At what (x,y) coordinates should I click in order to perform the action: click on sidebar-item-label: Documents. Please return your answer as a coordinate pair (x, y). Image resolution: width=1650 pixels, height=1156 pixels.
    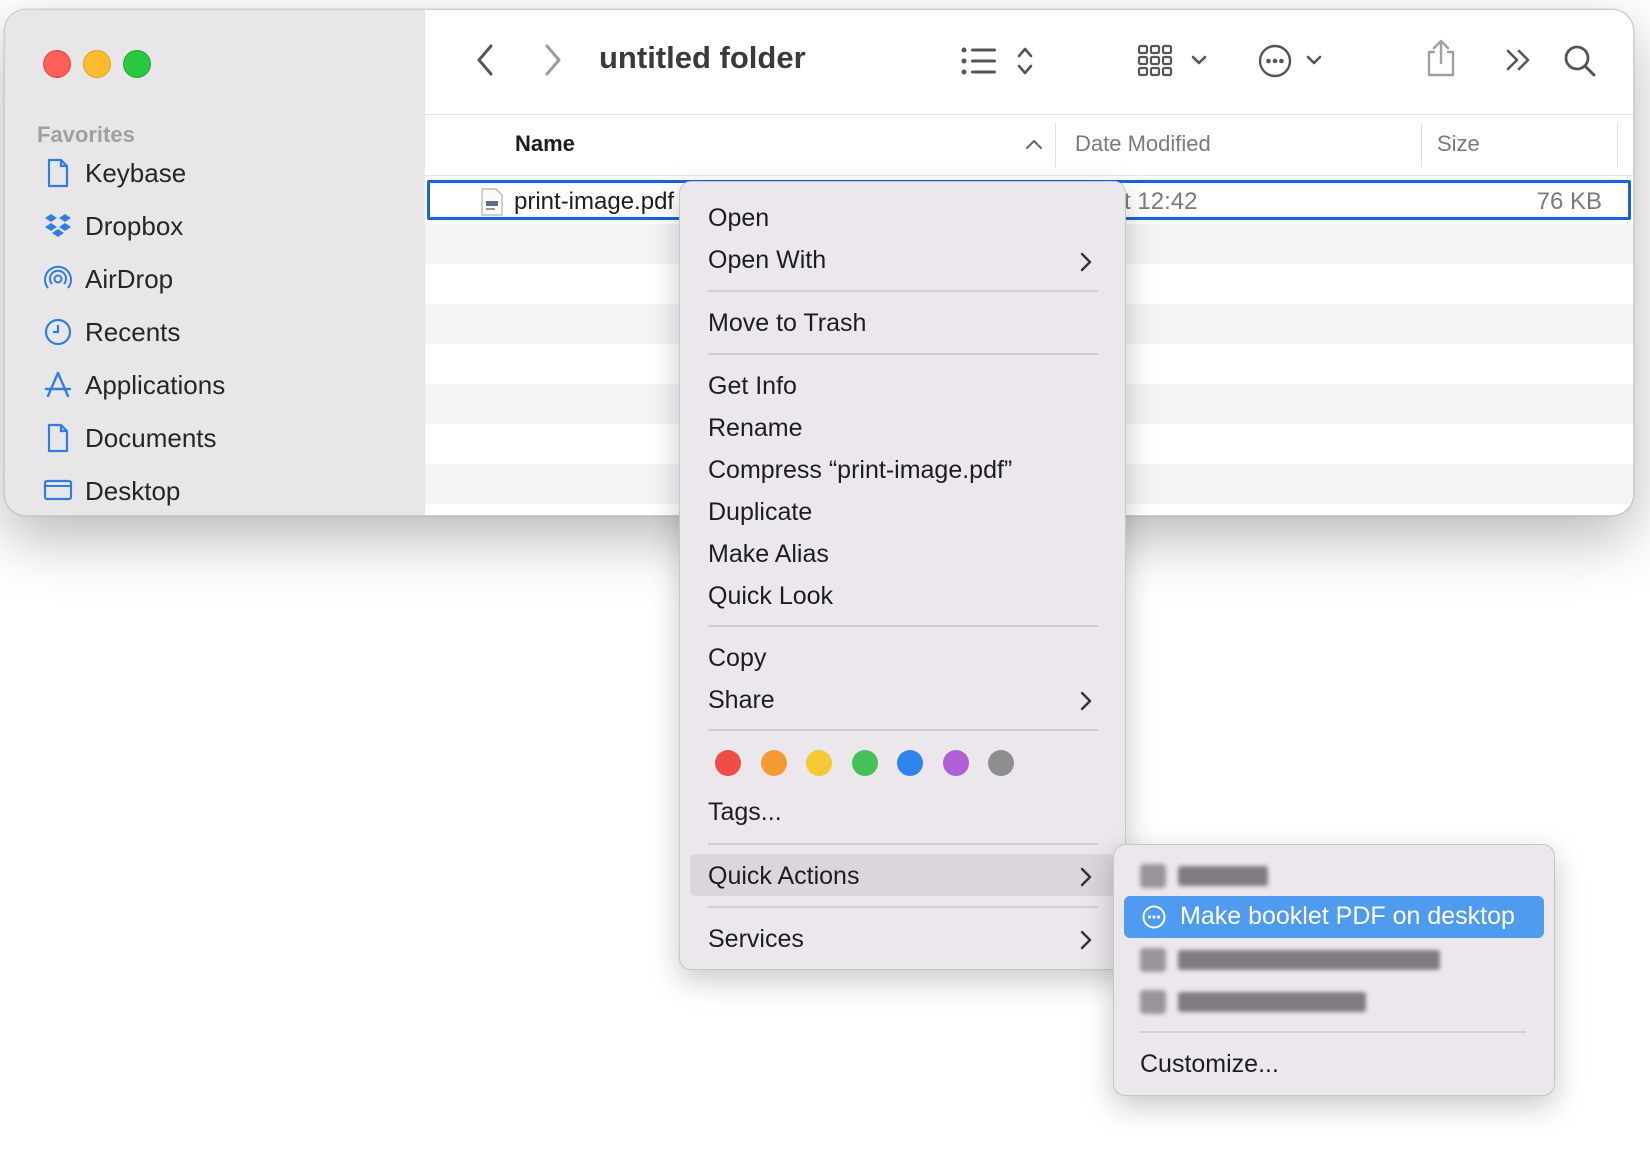
    Looking at the image, I should click on (151, 437).